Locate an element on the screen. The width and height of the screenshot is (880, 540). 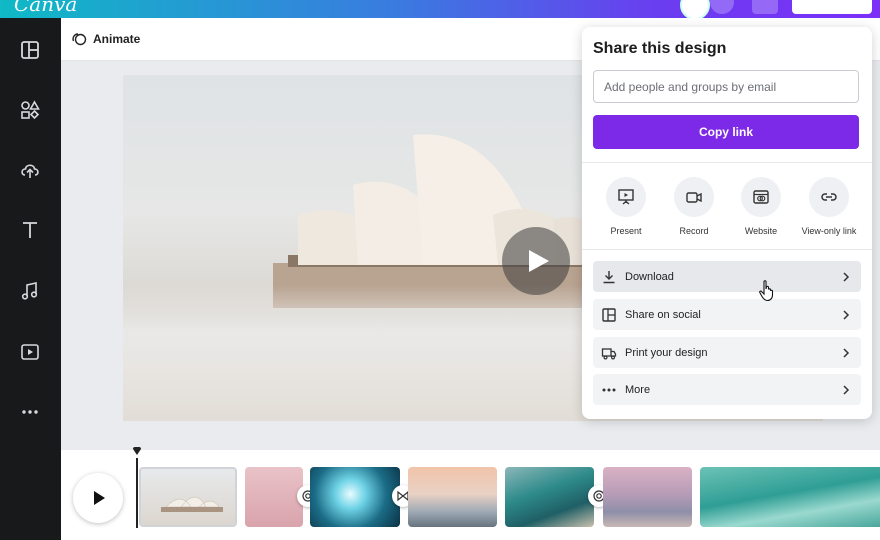
canvas-play-button is located at coordinates (536, 261).